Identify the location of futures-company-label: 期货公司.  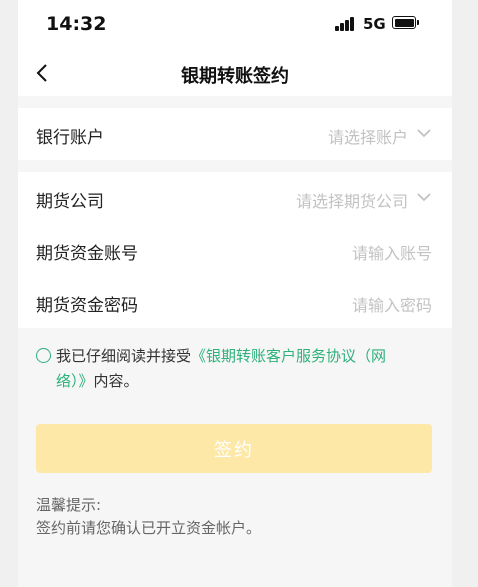
(70, 202).